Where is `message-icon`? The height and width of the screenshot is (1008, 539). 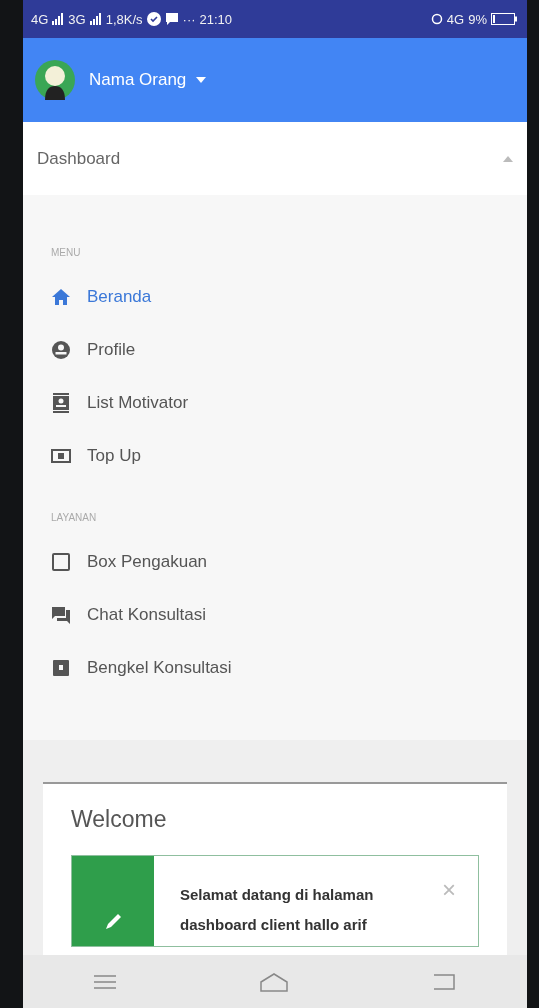 message-icon is located at coordinates (171, 19).